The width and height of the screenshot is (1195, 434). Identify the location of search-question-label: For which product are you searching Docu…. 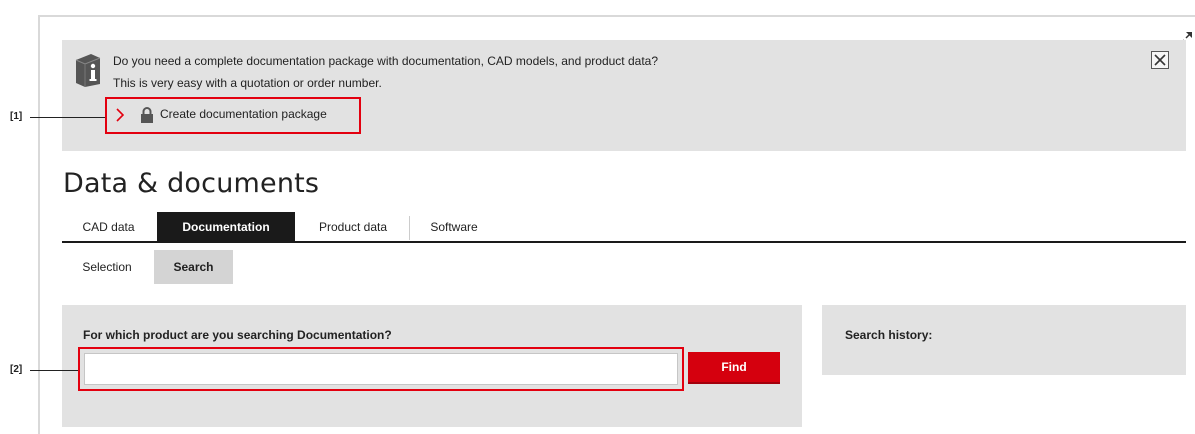
(237, 335).